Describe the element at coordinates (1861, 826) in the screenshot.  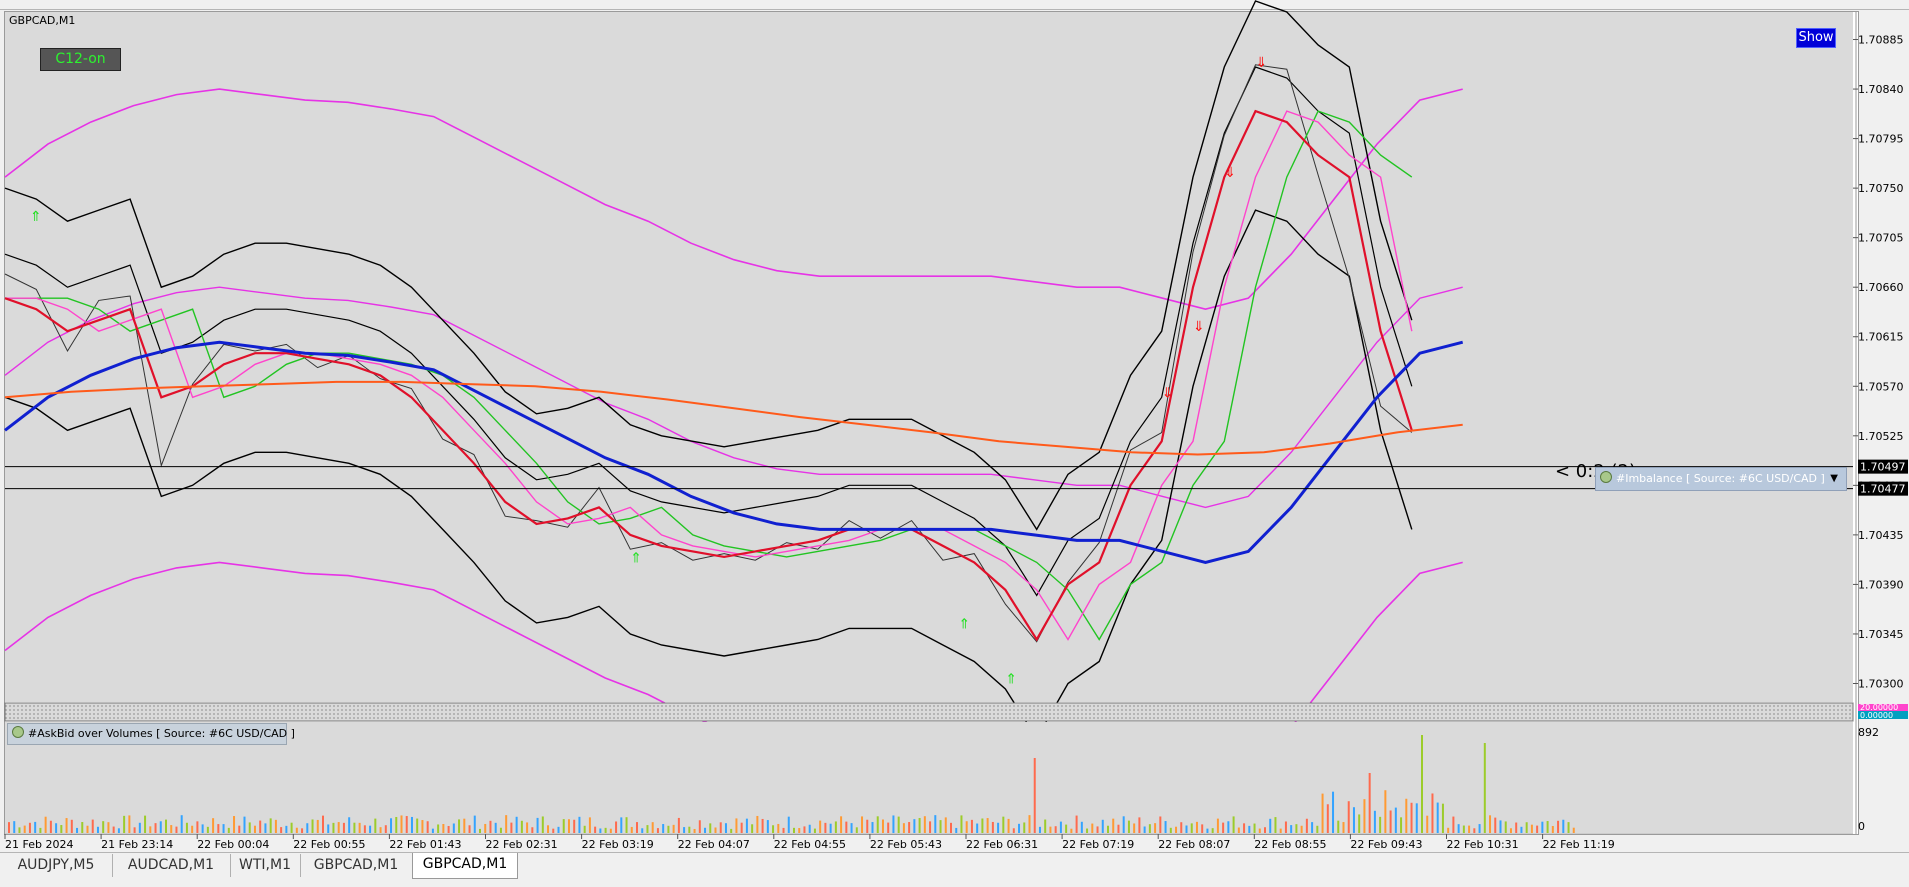
I see `volume-scale-min: 0` at that location.